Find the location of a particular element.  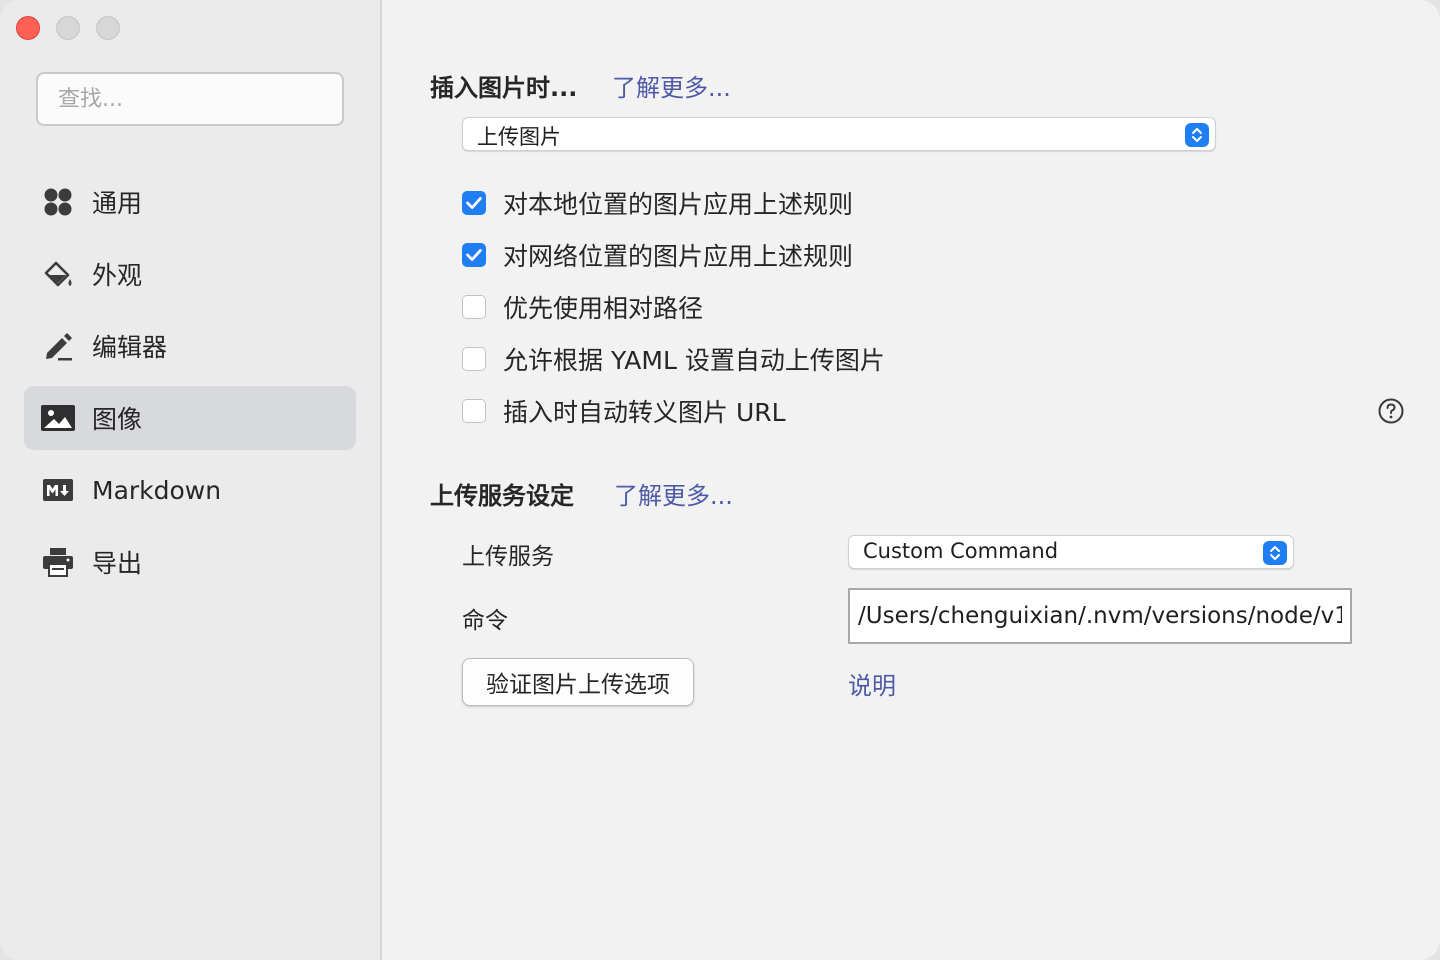

option-row-network: 对网络位置的图片应用上述规则 is located at coordinates (657, 255).